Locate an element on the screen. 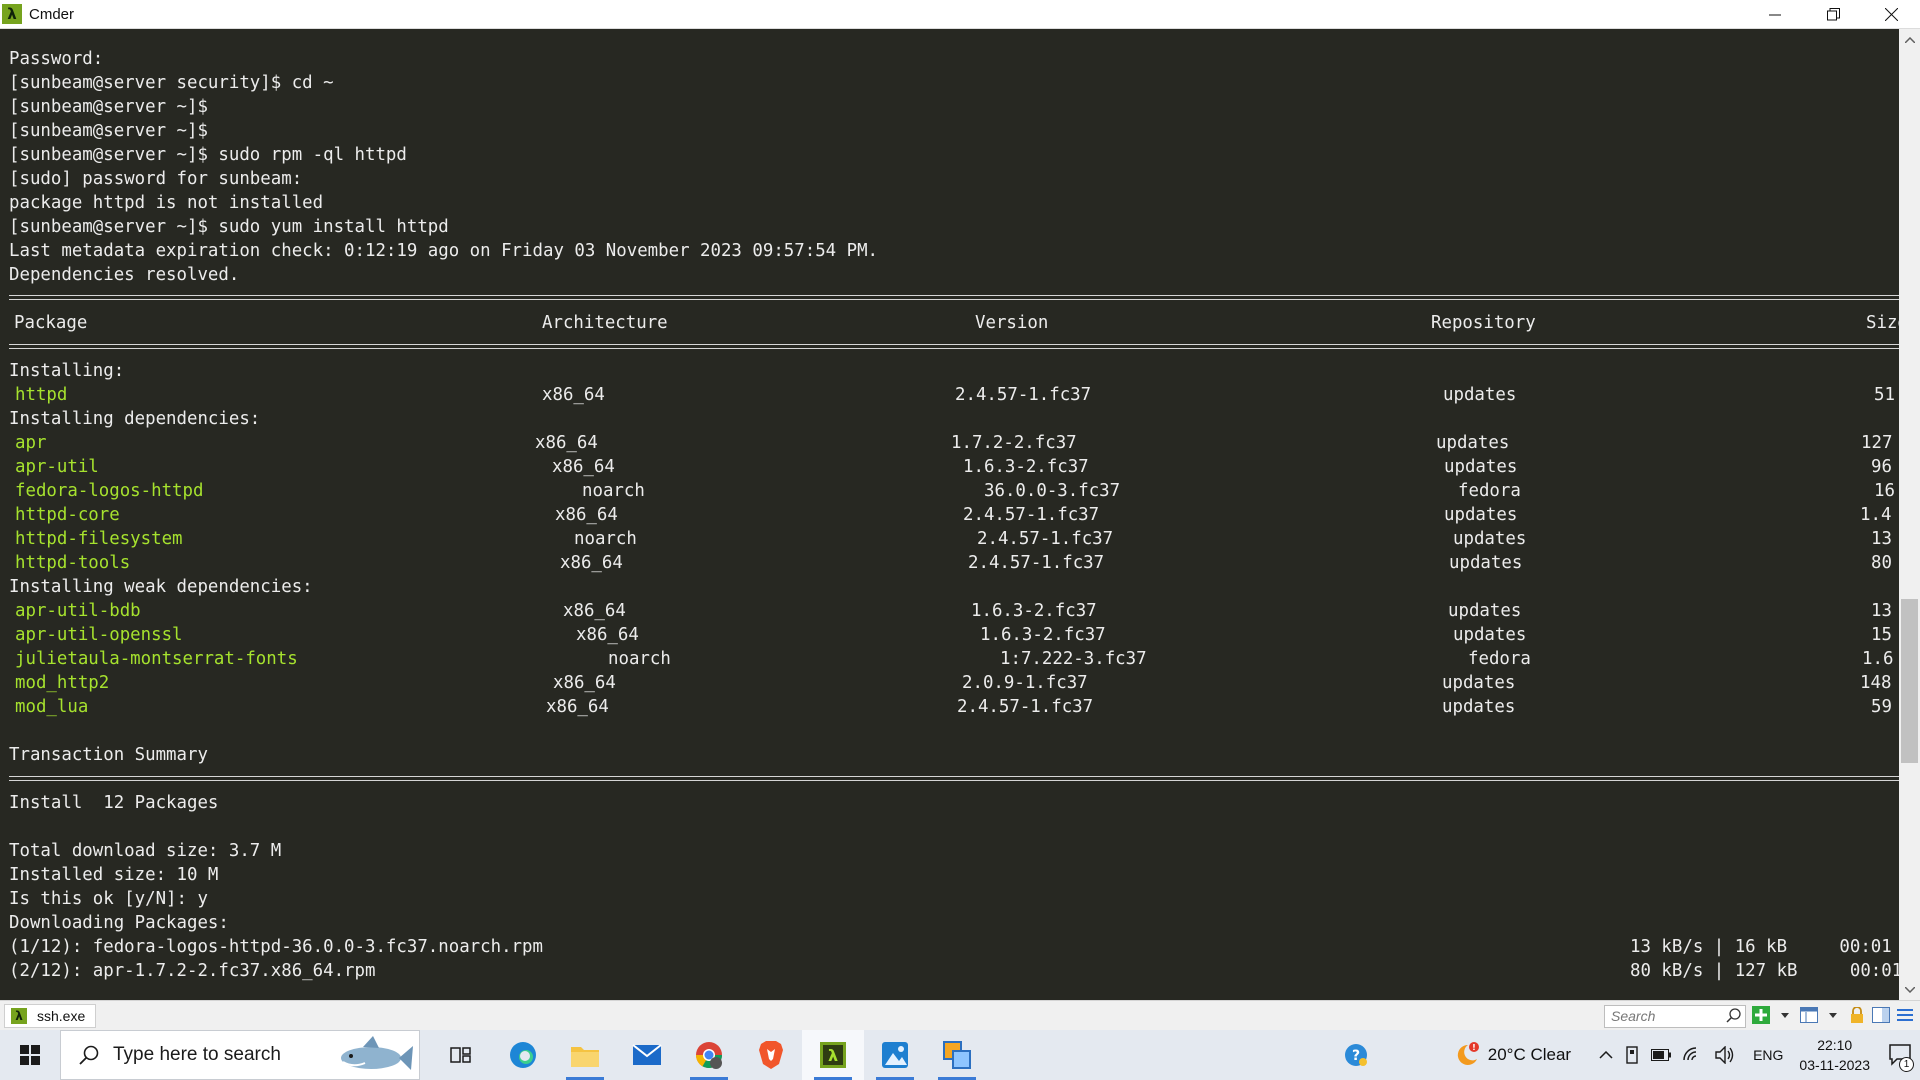 This screenshot has width=1920, height=1080. transaction-summary-heading: Transaction Summary is located at coordinates (108, 755).